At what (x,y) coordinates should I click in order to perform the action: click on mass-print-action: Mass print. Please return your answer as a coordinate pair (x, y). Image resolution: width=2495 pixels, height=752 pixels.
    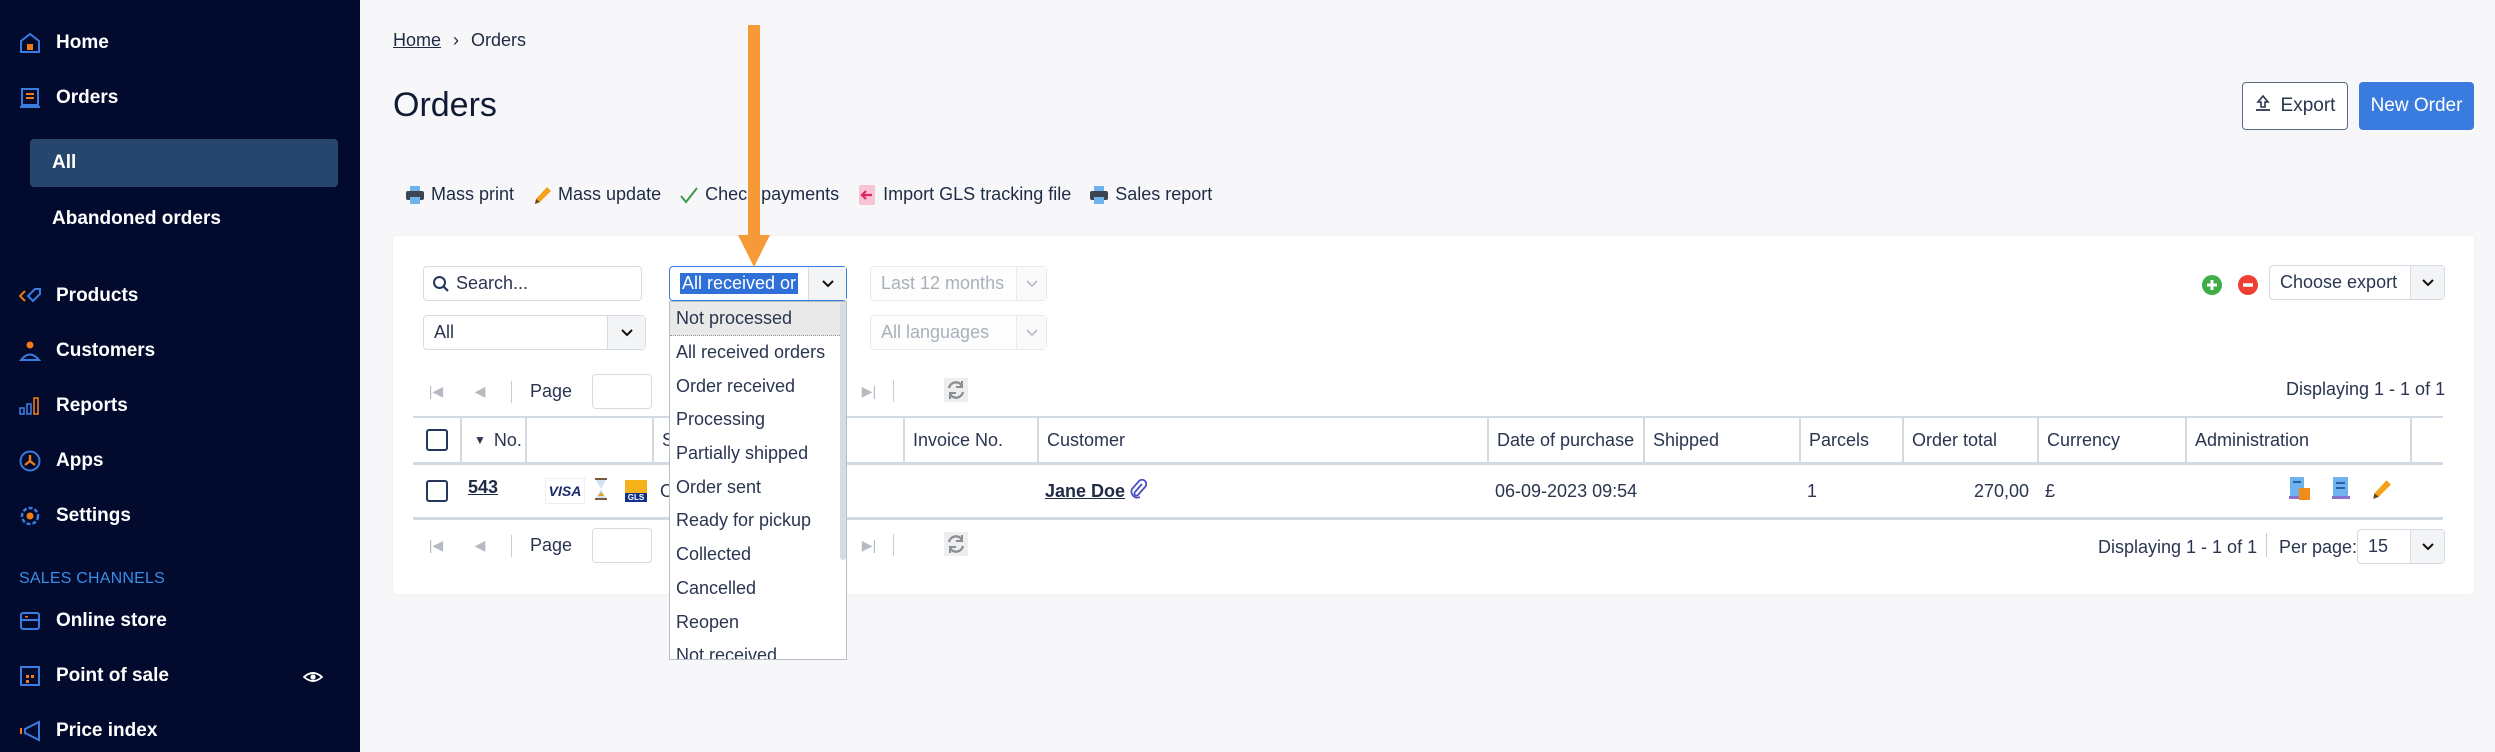
    Looking at the image, I should click on (459, 194).